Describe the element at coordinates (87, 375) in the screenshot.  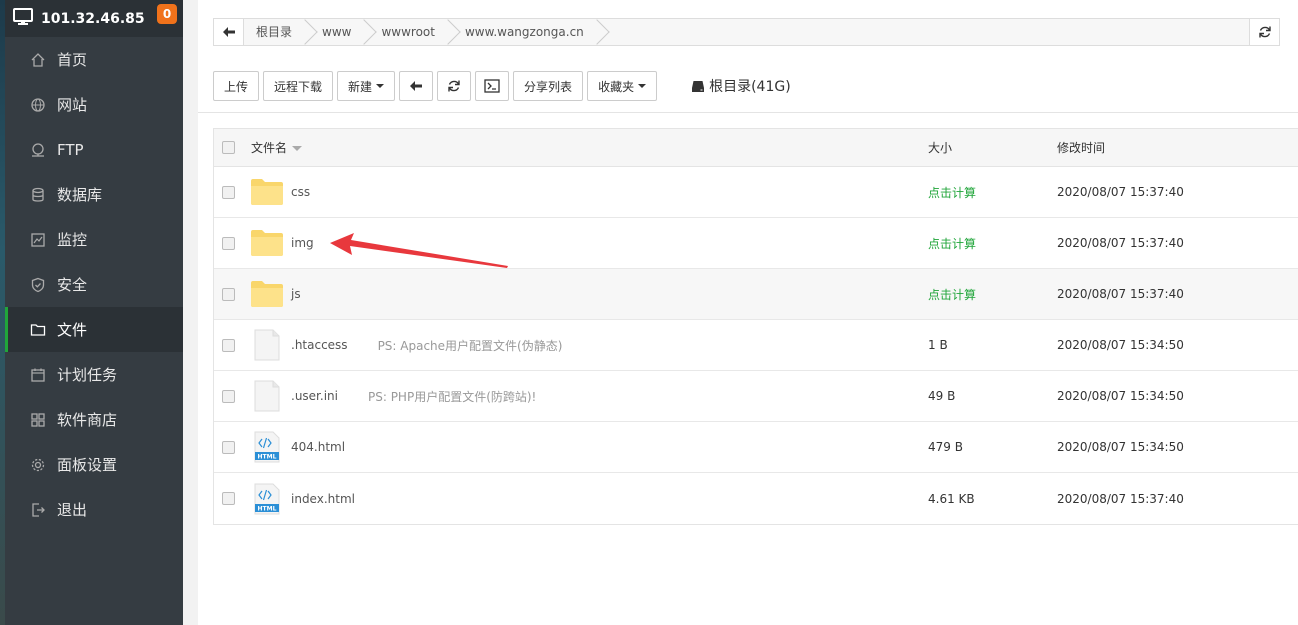
I see `sidebar-item-label: 计划任务` at that location.